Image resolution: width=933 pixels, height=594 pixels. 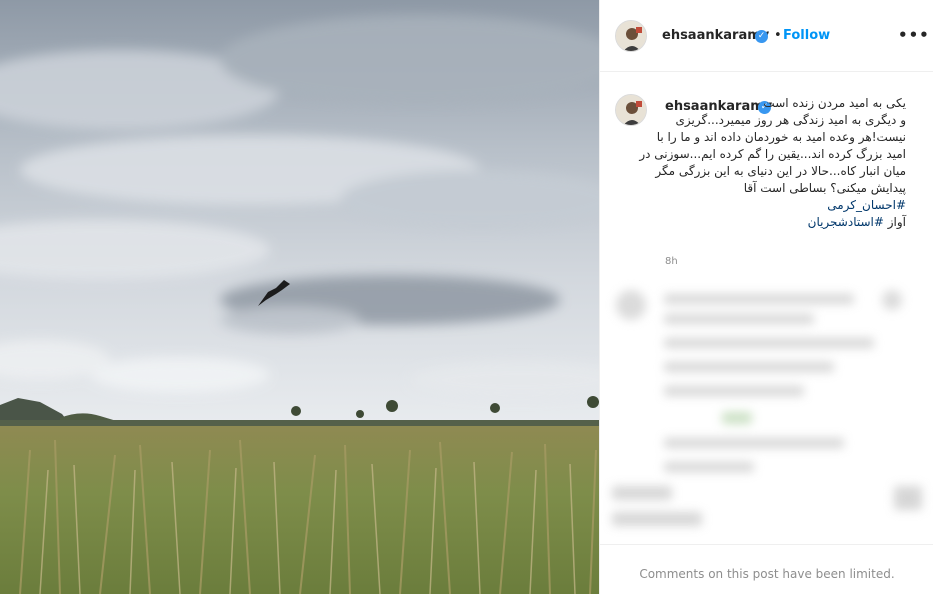 I want to click on more-options-icon: •••, so click(x=914, y=35).